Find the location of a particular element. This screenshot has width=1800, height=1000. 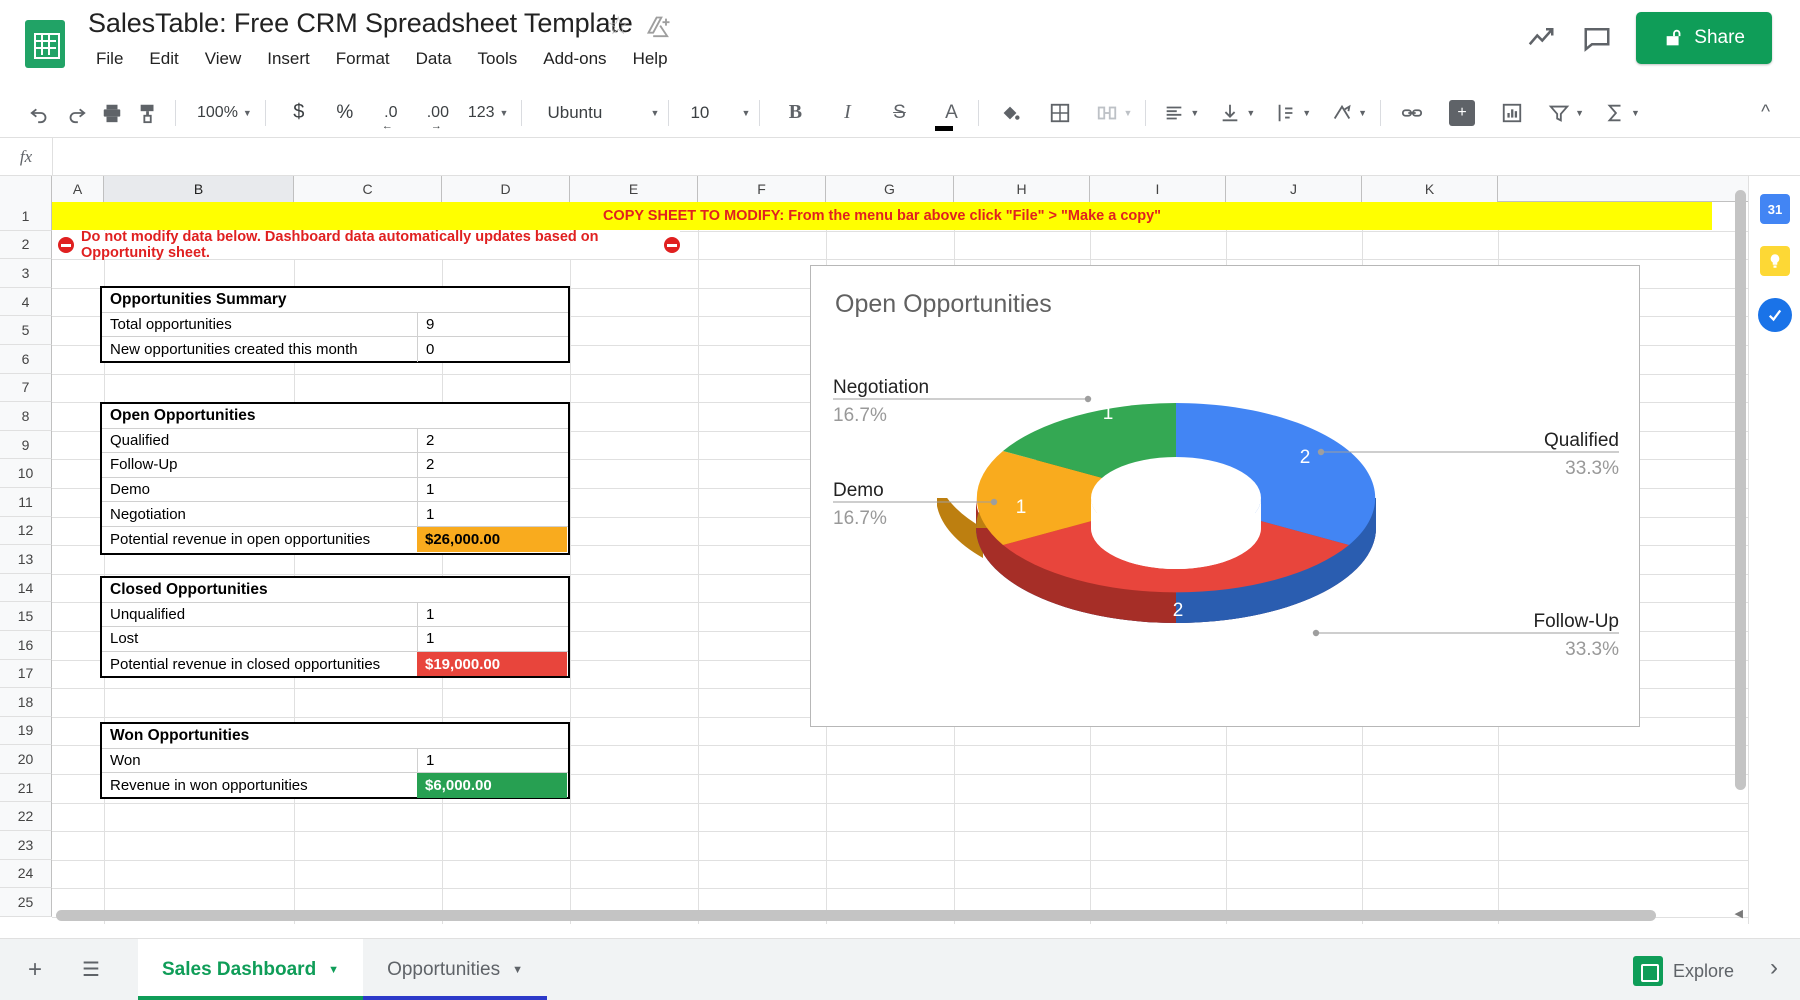

add-sheet-icon: + is located at coordinates (35, 970).